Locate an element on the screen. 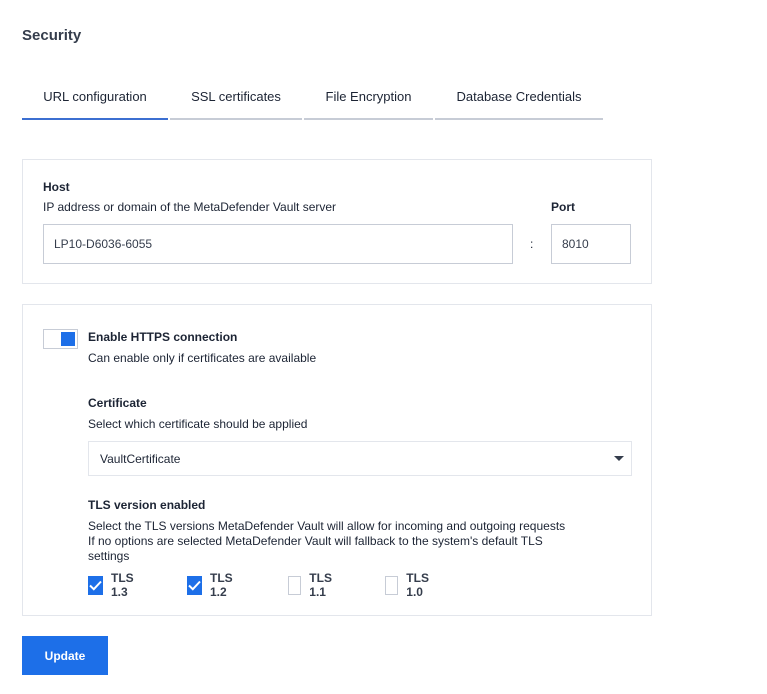 This screenshot has width=767, height=694. tls-1-3-checkbox is located at coordinates (95, 585).